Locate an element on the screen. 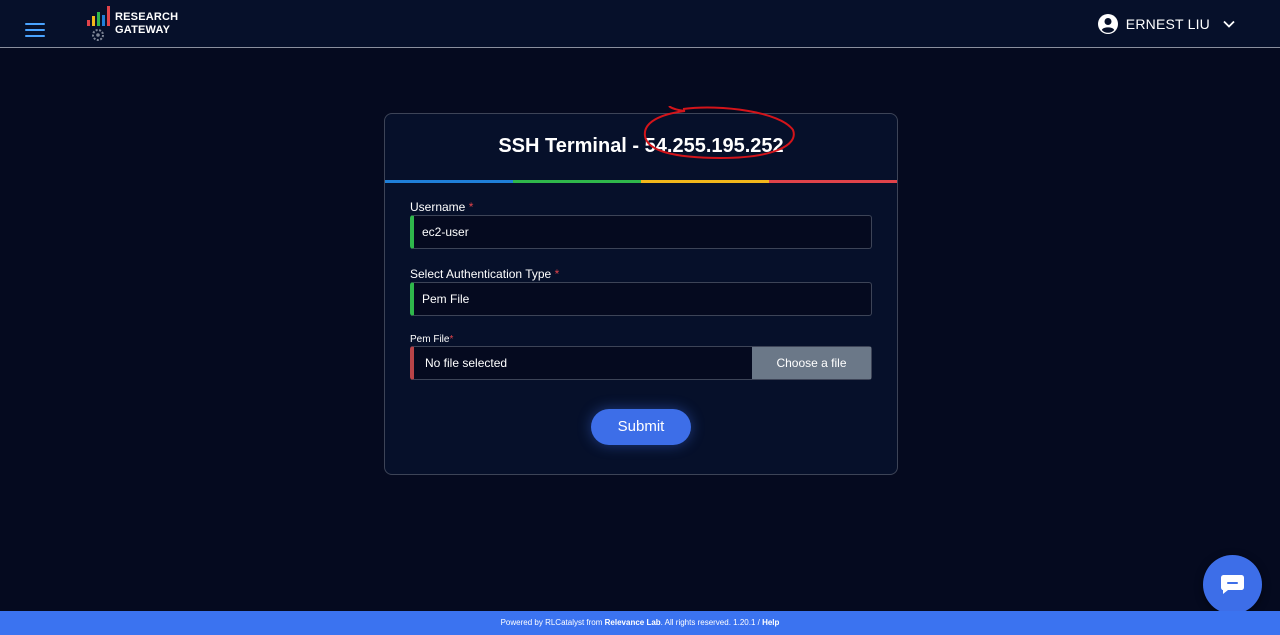  file-status: No file selected is located at coordinates (466, 363).